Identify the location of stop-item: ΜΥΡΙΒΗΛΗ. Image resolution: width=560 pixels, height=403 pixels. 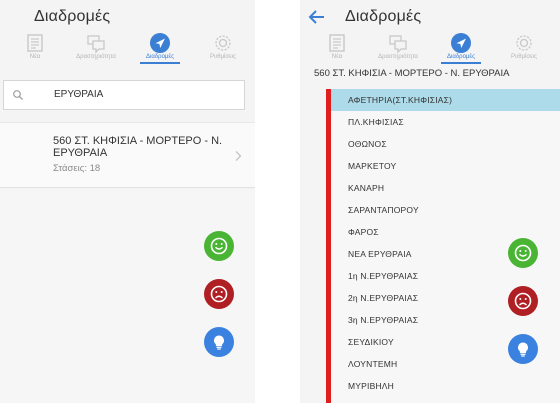
(445, 386).